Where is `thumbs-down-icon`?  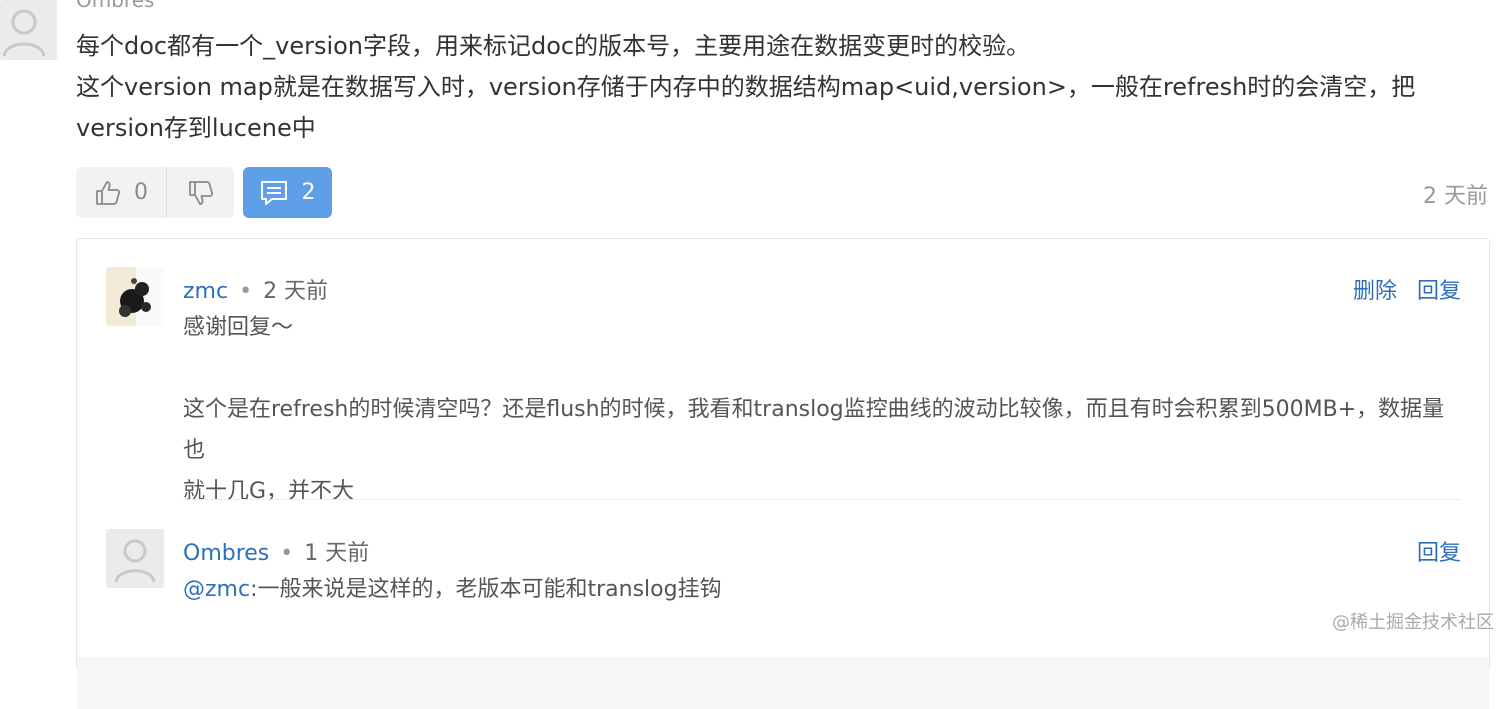 thumbs-down-icon is located at coordinates (200, 192).